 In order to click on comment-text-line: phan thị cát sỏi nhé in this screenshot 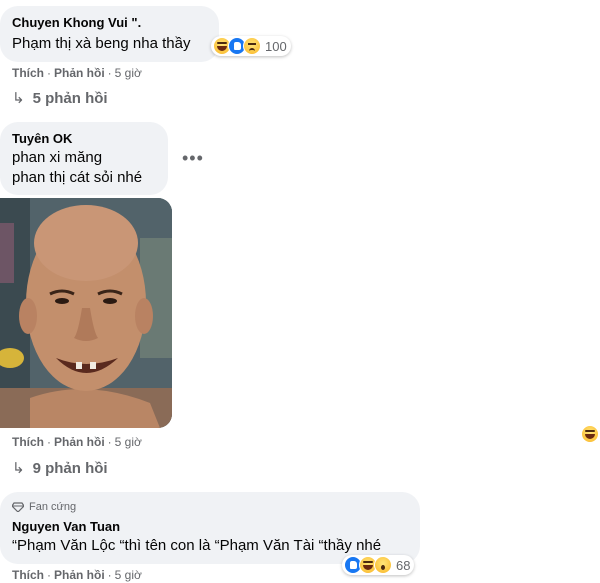, I will do `click(77, 177)`.